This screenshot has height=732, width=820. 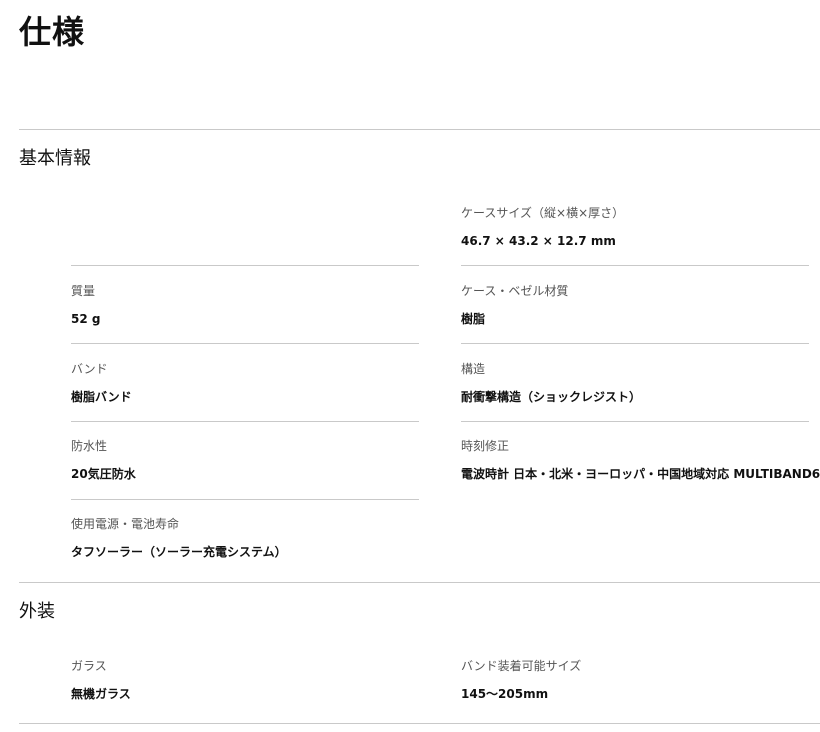 I want to click on section-heading-exterior: 外装, so click(x=37, y=611).